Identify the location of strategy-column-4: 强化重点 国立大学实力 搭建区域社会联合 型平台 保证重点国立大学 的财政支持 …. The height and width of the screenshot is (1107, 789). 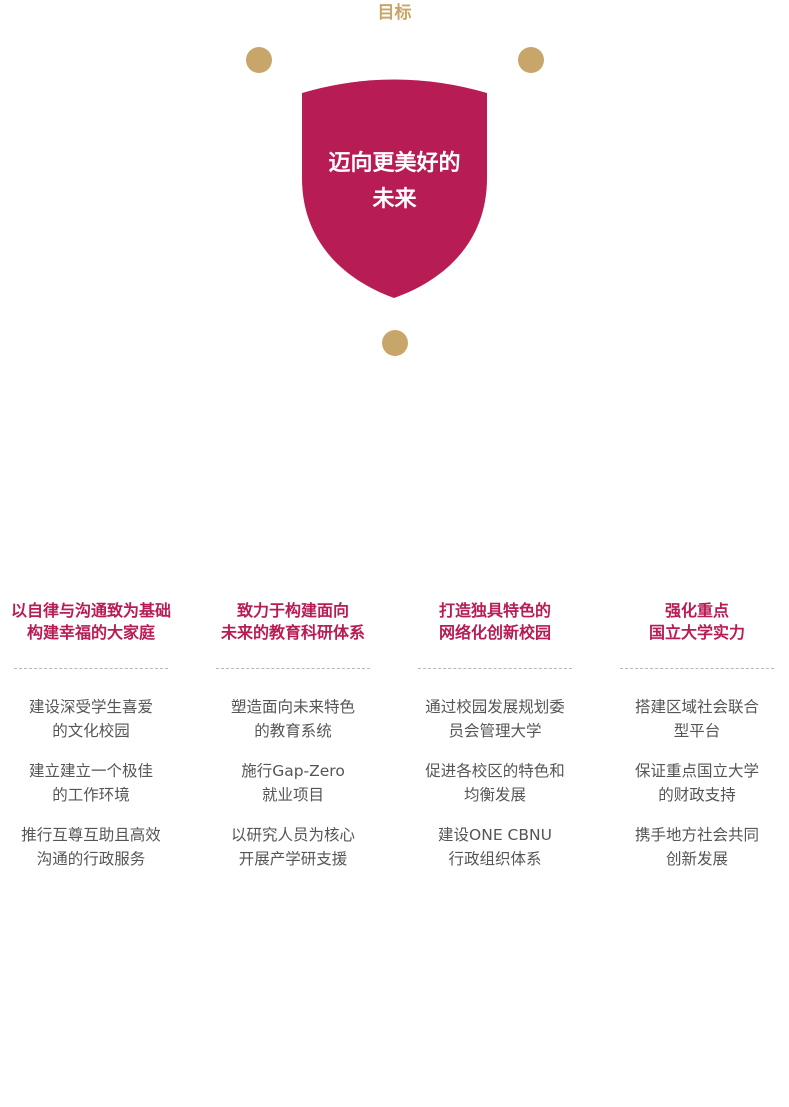
(697, 743).